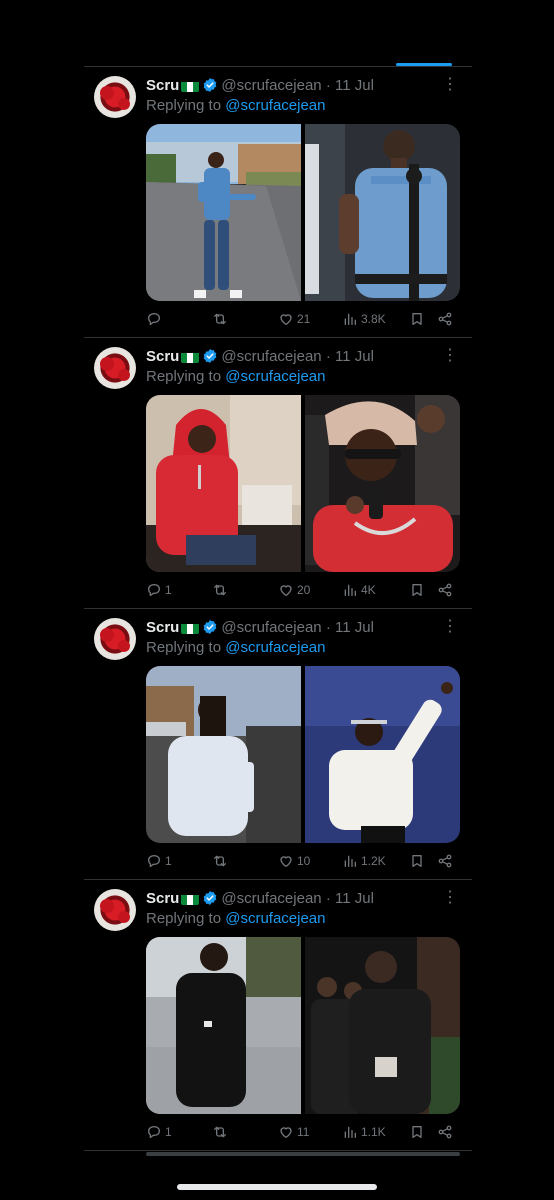 The width and height of the screenshot is (554, 1200). Describe the element at coordinates (382, 1025) in the screenshot. I see `man-in-black-outfit-with-group-photo` at that location.